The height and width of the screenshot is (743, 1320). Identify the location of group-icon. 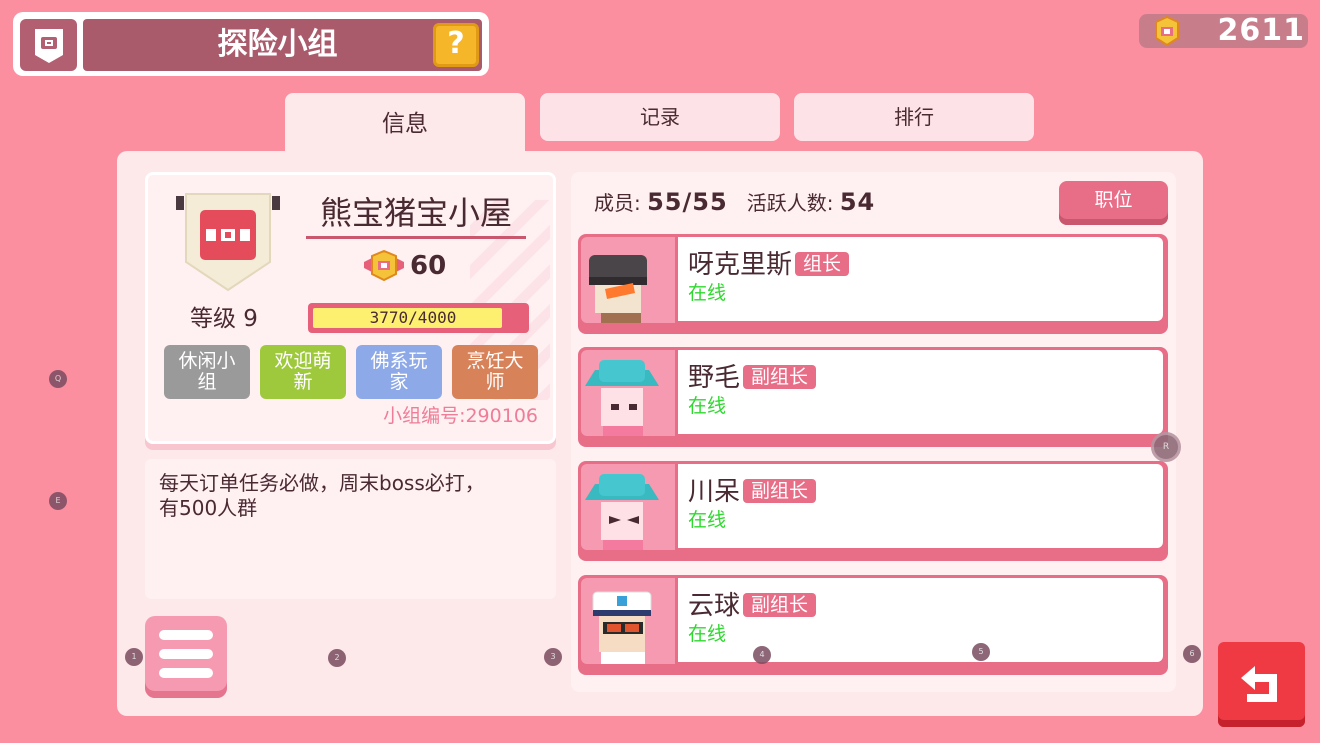
(48, 45).